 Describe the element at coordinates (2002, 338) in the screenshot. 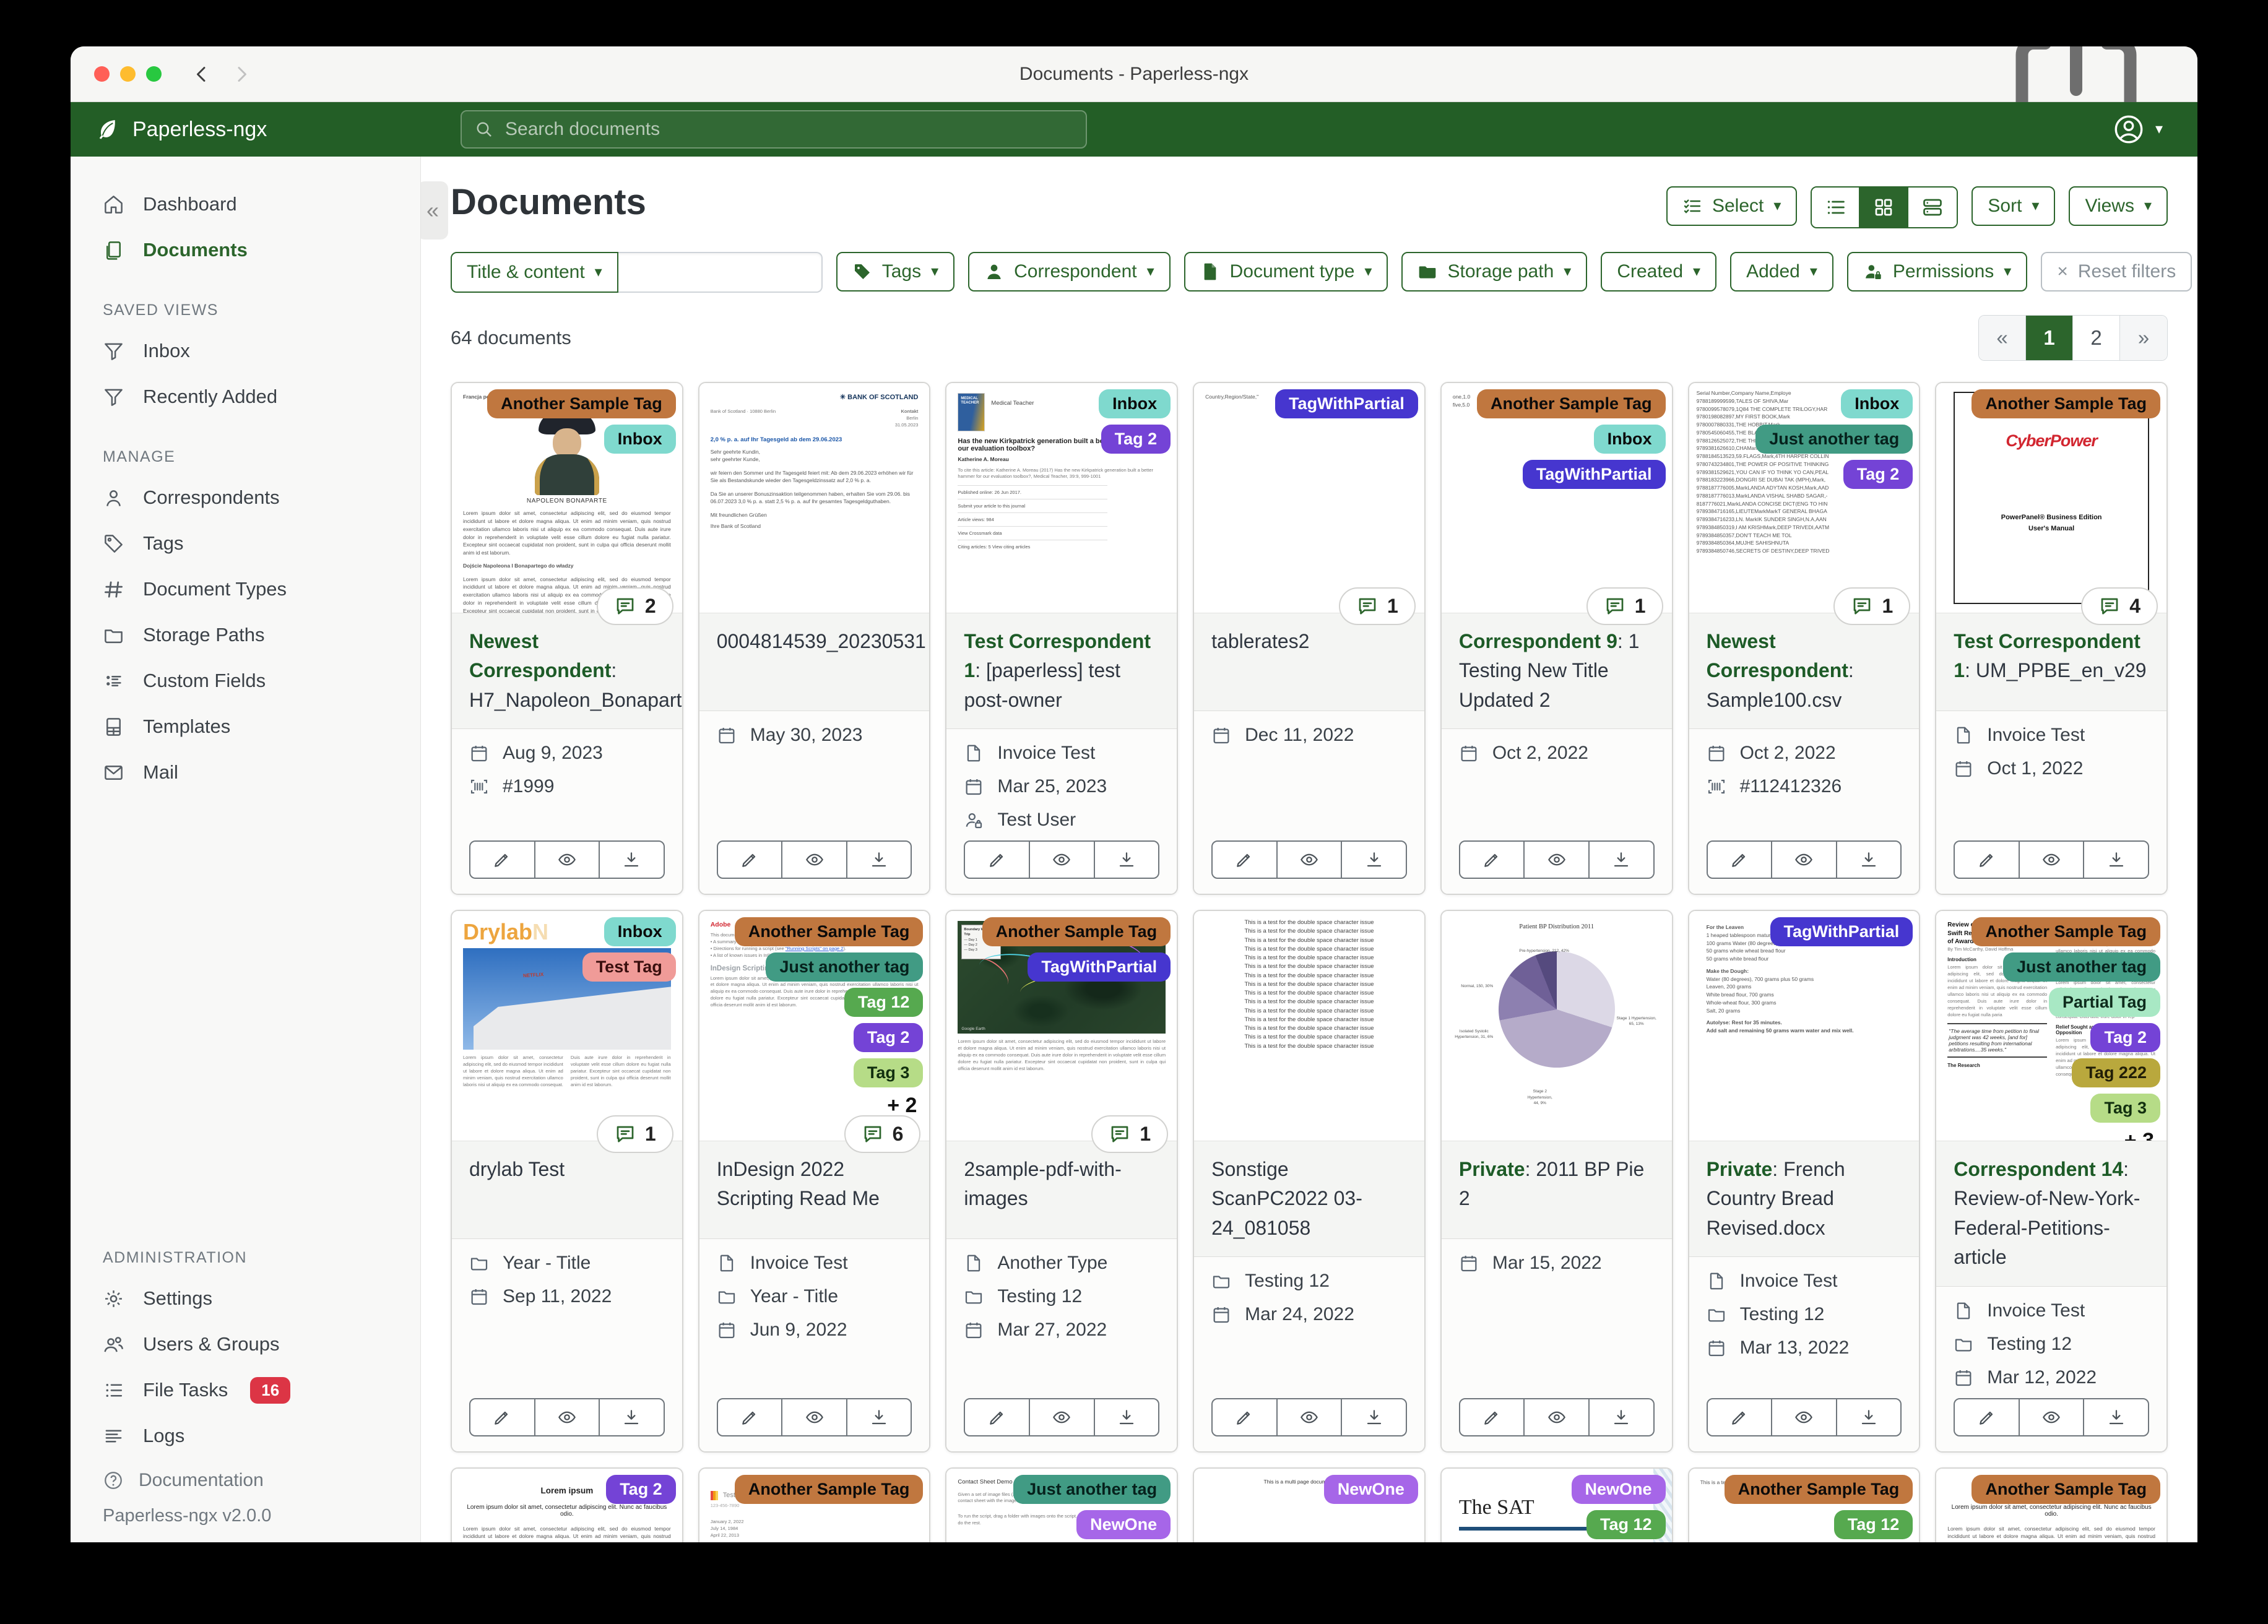

I see `pagination-first: «` at that location.